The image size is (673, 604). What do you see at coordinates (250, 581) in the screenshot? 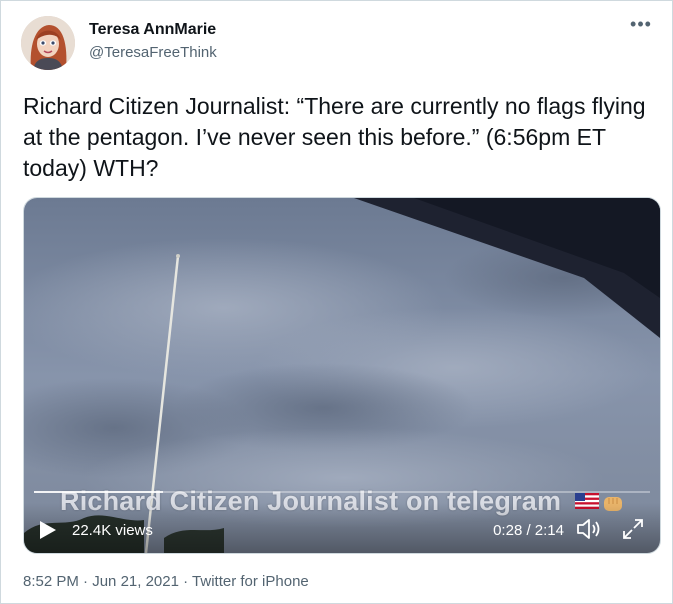
I see `tweet-source: Twitter for iPhone` at bounding box center [250, 581].